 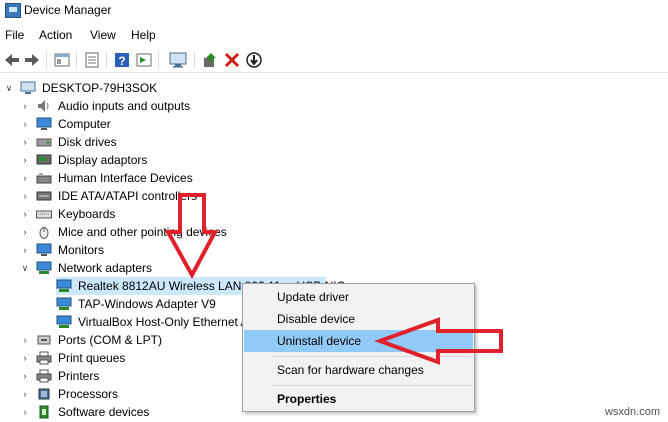 I want to click on tree-item-virtualbox: VirtualBox Host-Only Ethernet Adapter, so click(x=149, y=322).